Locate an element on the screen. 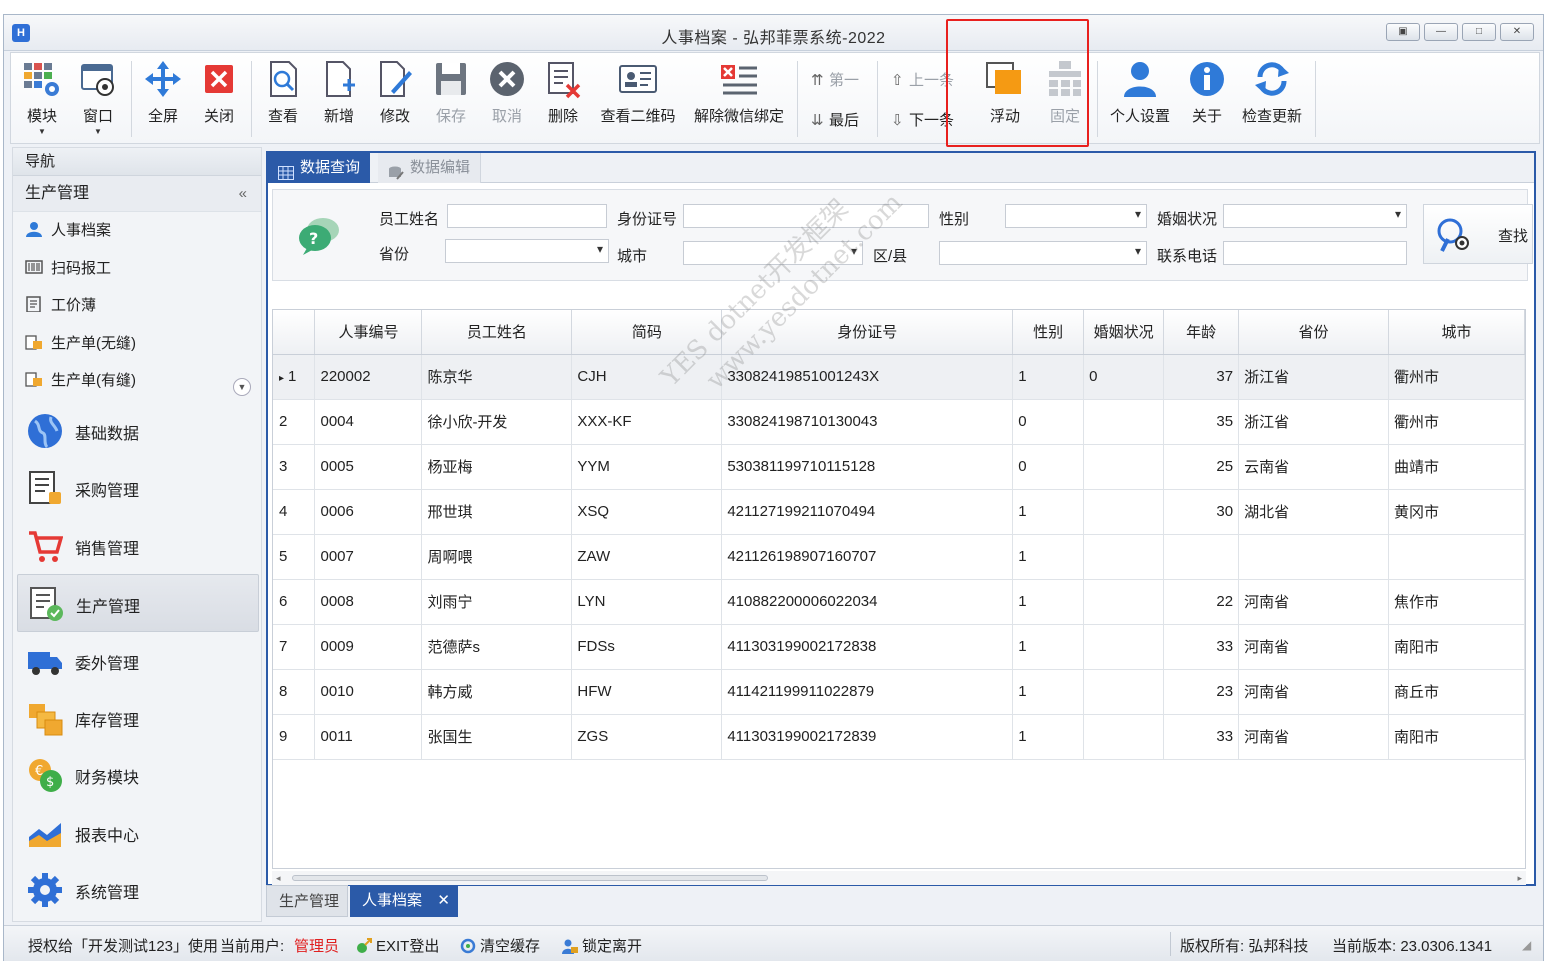 This screenshot has width=1550, height=961. module-production: 生产管理 is located at coordinates (138, 603).